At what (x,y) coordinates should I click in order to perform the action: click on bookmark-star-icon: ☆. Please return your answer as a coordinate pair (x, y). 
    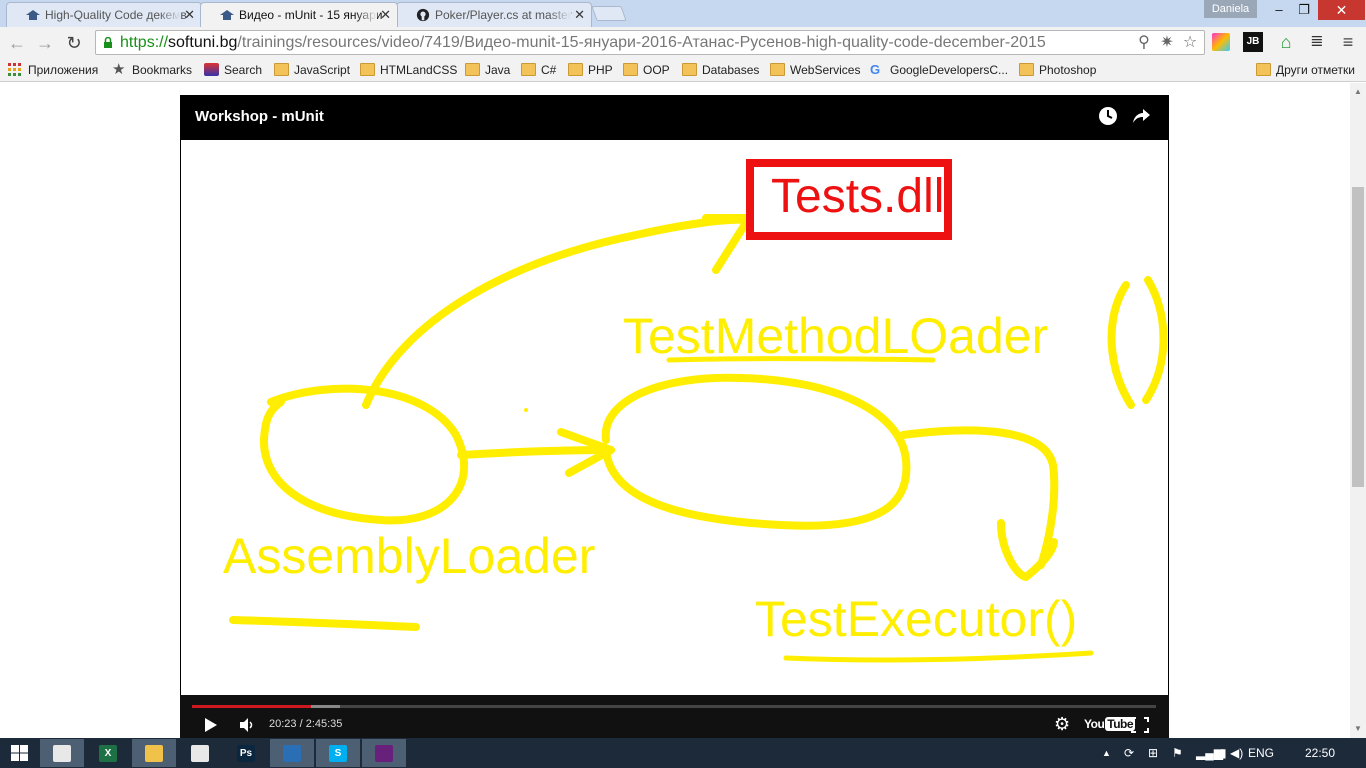
    Looking at the image, I should click on (1190, 43).